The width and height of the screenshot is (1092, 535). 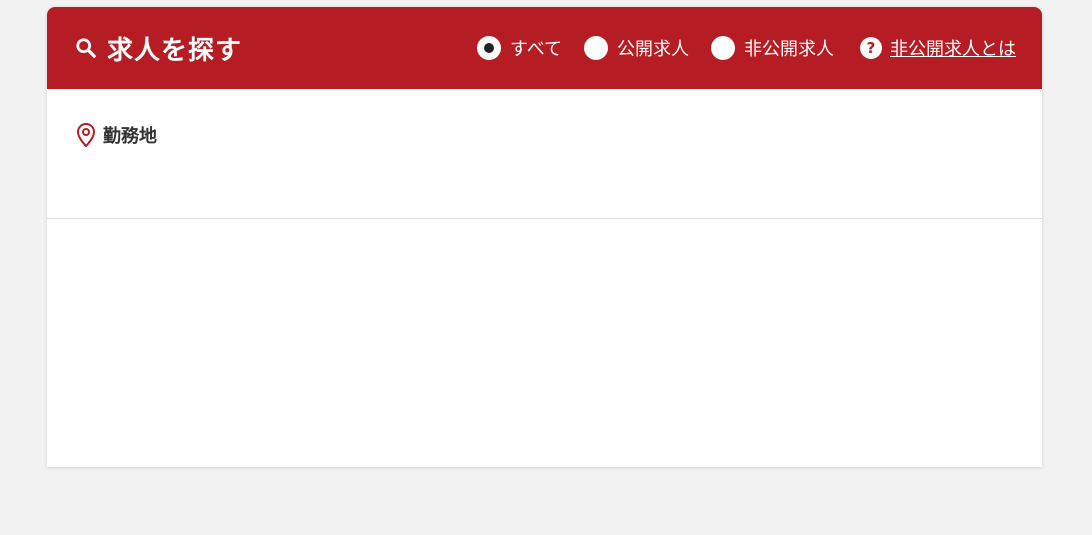 I want to click on map-pin-icon, so click(x=86, y=135).